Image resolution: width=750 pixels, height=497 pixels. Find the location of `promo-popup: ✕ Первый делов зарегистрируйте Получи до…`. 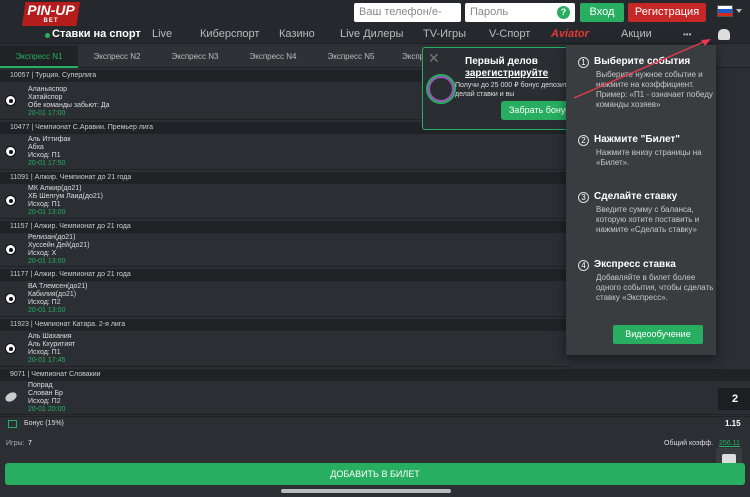

promo-popup: ✕ Первый делов зарегистрируйте Получи до… is located at coordinates (499, 88).